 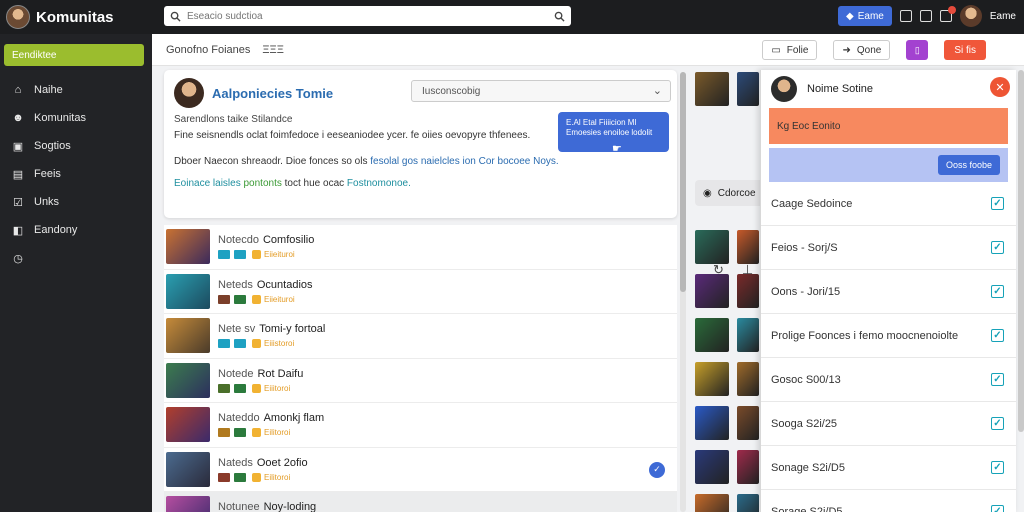 I want to click on item-title: Notecdo Comfosilio, so click(x=266, y=240).